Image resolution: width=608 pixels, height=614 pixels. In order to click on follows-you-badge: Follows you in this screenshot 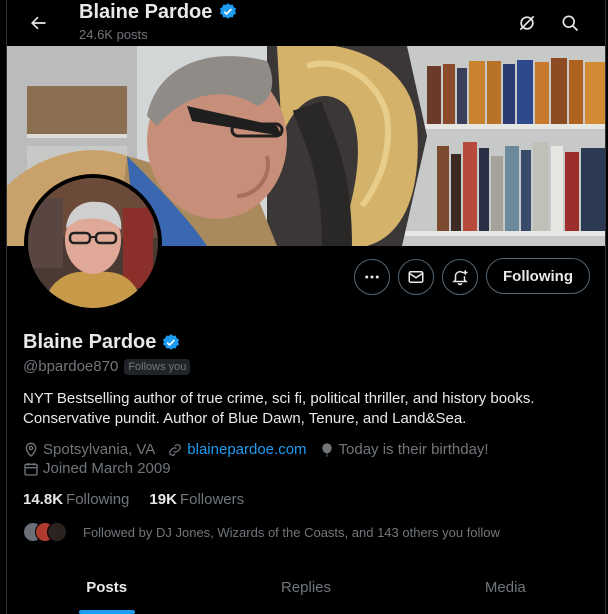, I will do `click(157, 366)`.